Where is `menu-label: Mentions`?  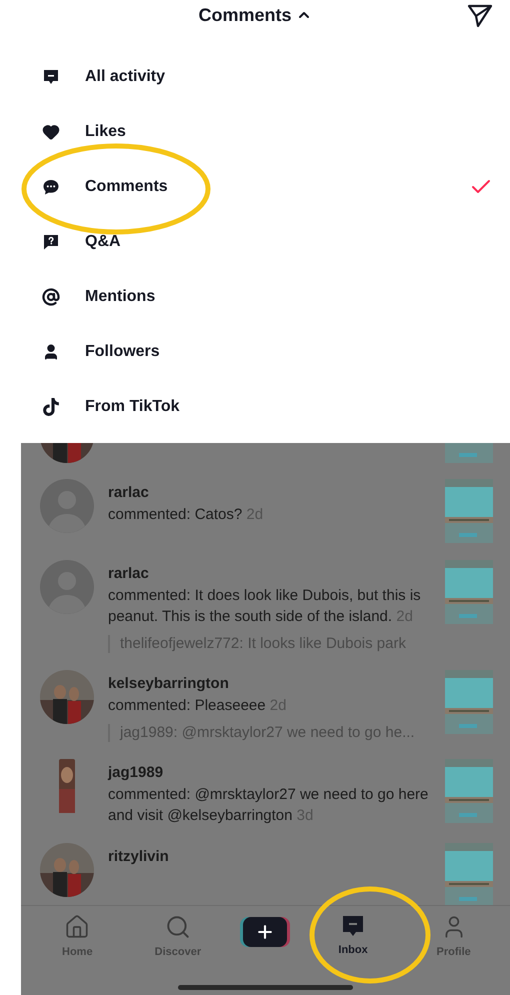
menu-label: Mentions is located at coordinates (120, 296).